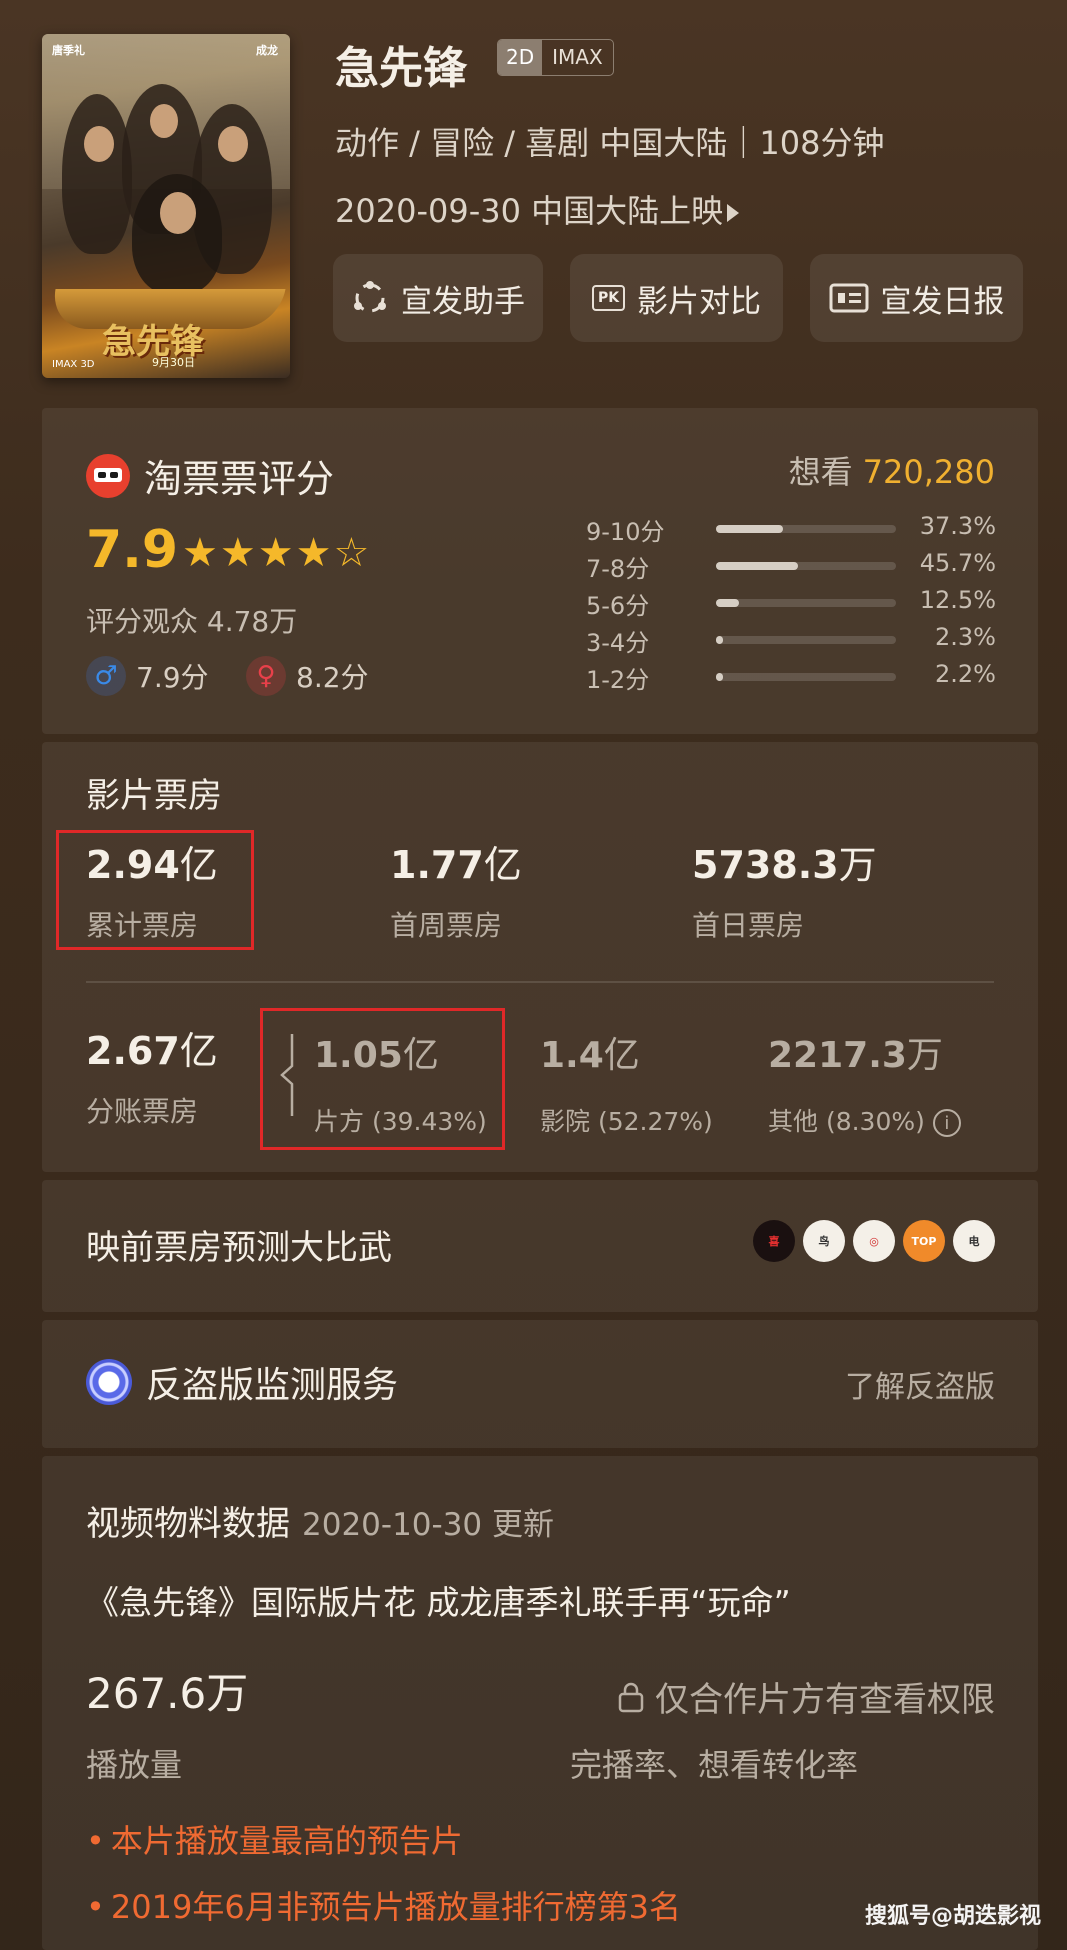 The image size is (1067, 1950). What do you see at coordinates (192, 621) in the screenshot?
I see `rater-count: 评分观众 4.78万` at bounding box center [192, 621].